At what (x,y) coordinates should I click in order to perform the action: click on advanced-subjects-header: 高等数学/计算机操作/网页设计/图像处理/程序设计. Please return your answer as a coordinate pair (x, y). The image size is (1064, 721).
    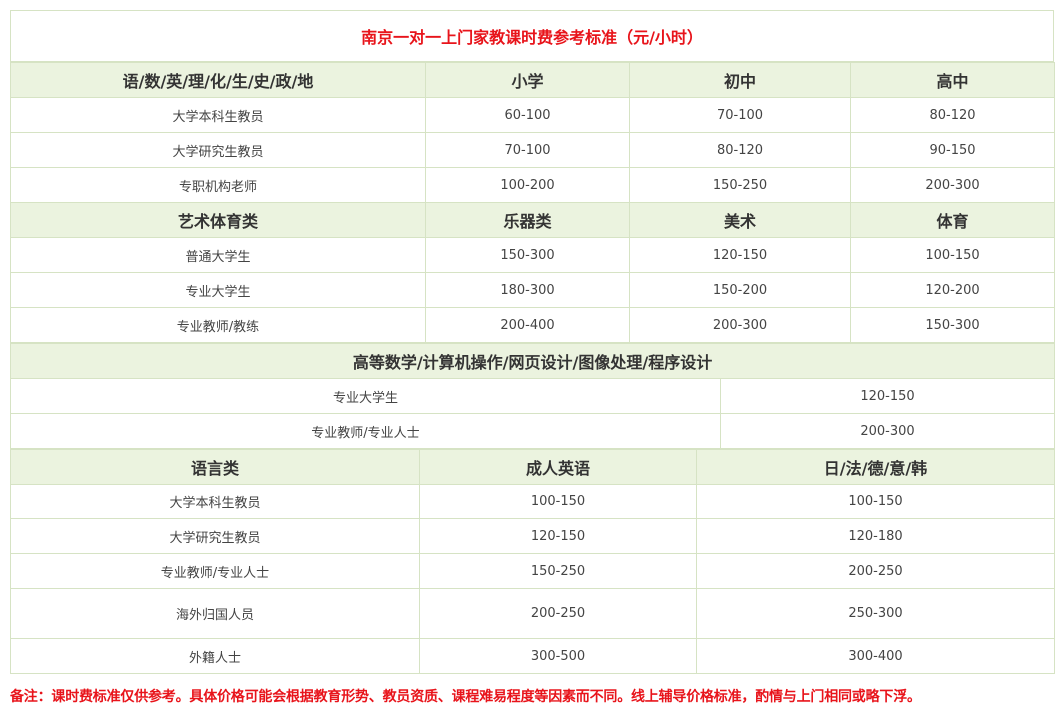
    Looking at the image, I should click on (532, 361).